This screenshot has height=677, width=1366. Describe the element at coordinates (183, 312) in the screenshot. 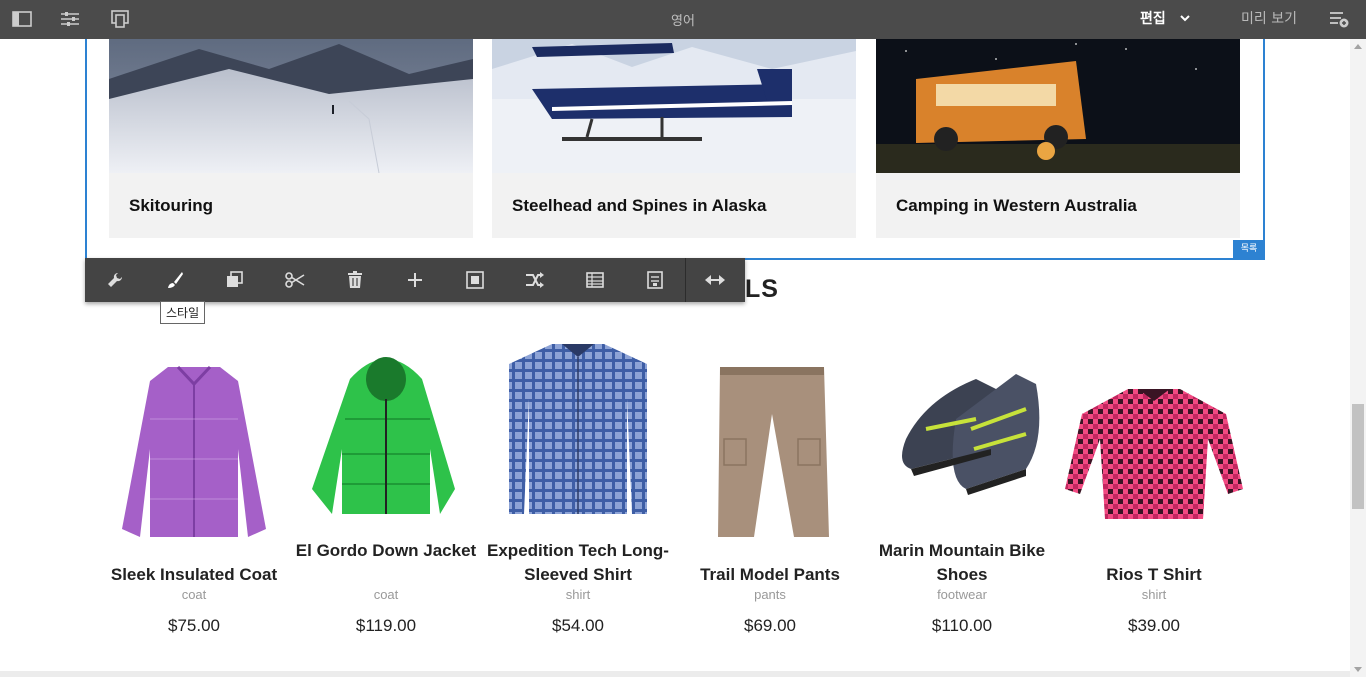

I see `style-tooltip: 스타일` at that location.